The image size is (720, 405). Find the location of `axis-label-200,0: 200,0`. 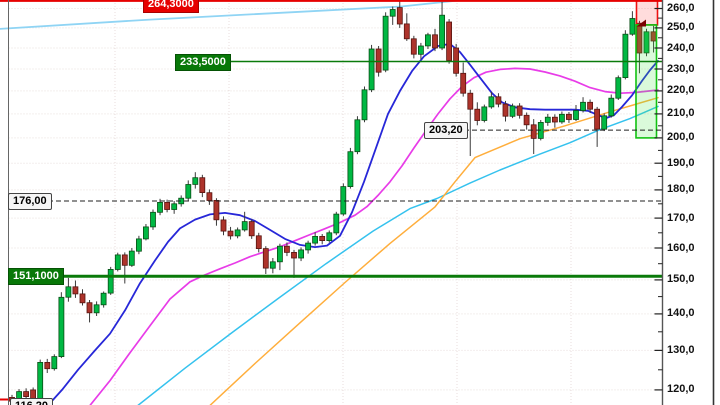

axis-label-200,0: 200,0 is located at coordinates (681, 137).